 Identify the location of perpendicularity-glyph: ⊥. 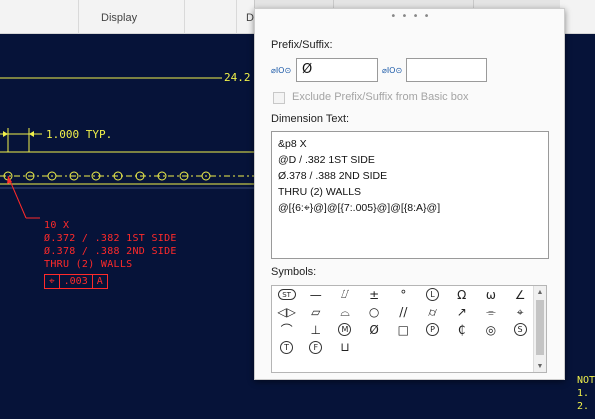
(315, 329).